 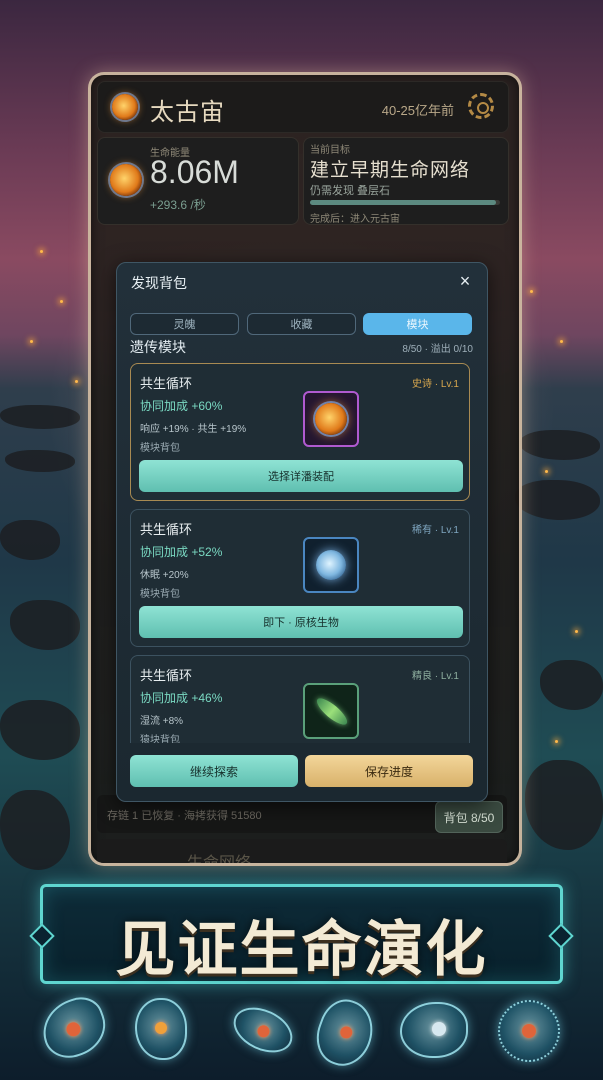 I want to click on promo-banner: 见证生命演化, so click(x=301, y=934).